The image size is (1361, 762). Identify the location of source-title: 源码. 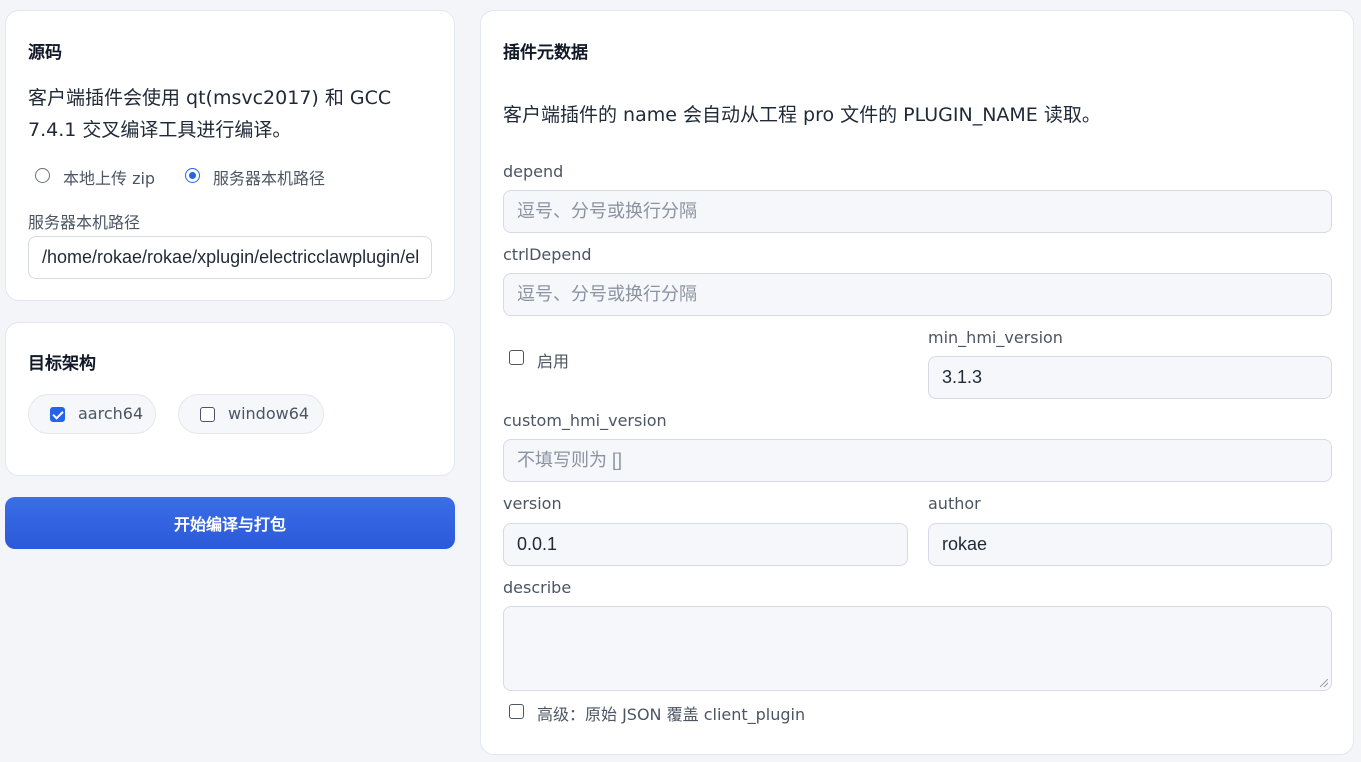
(45, 53).